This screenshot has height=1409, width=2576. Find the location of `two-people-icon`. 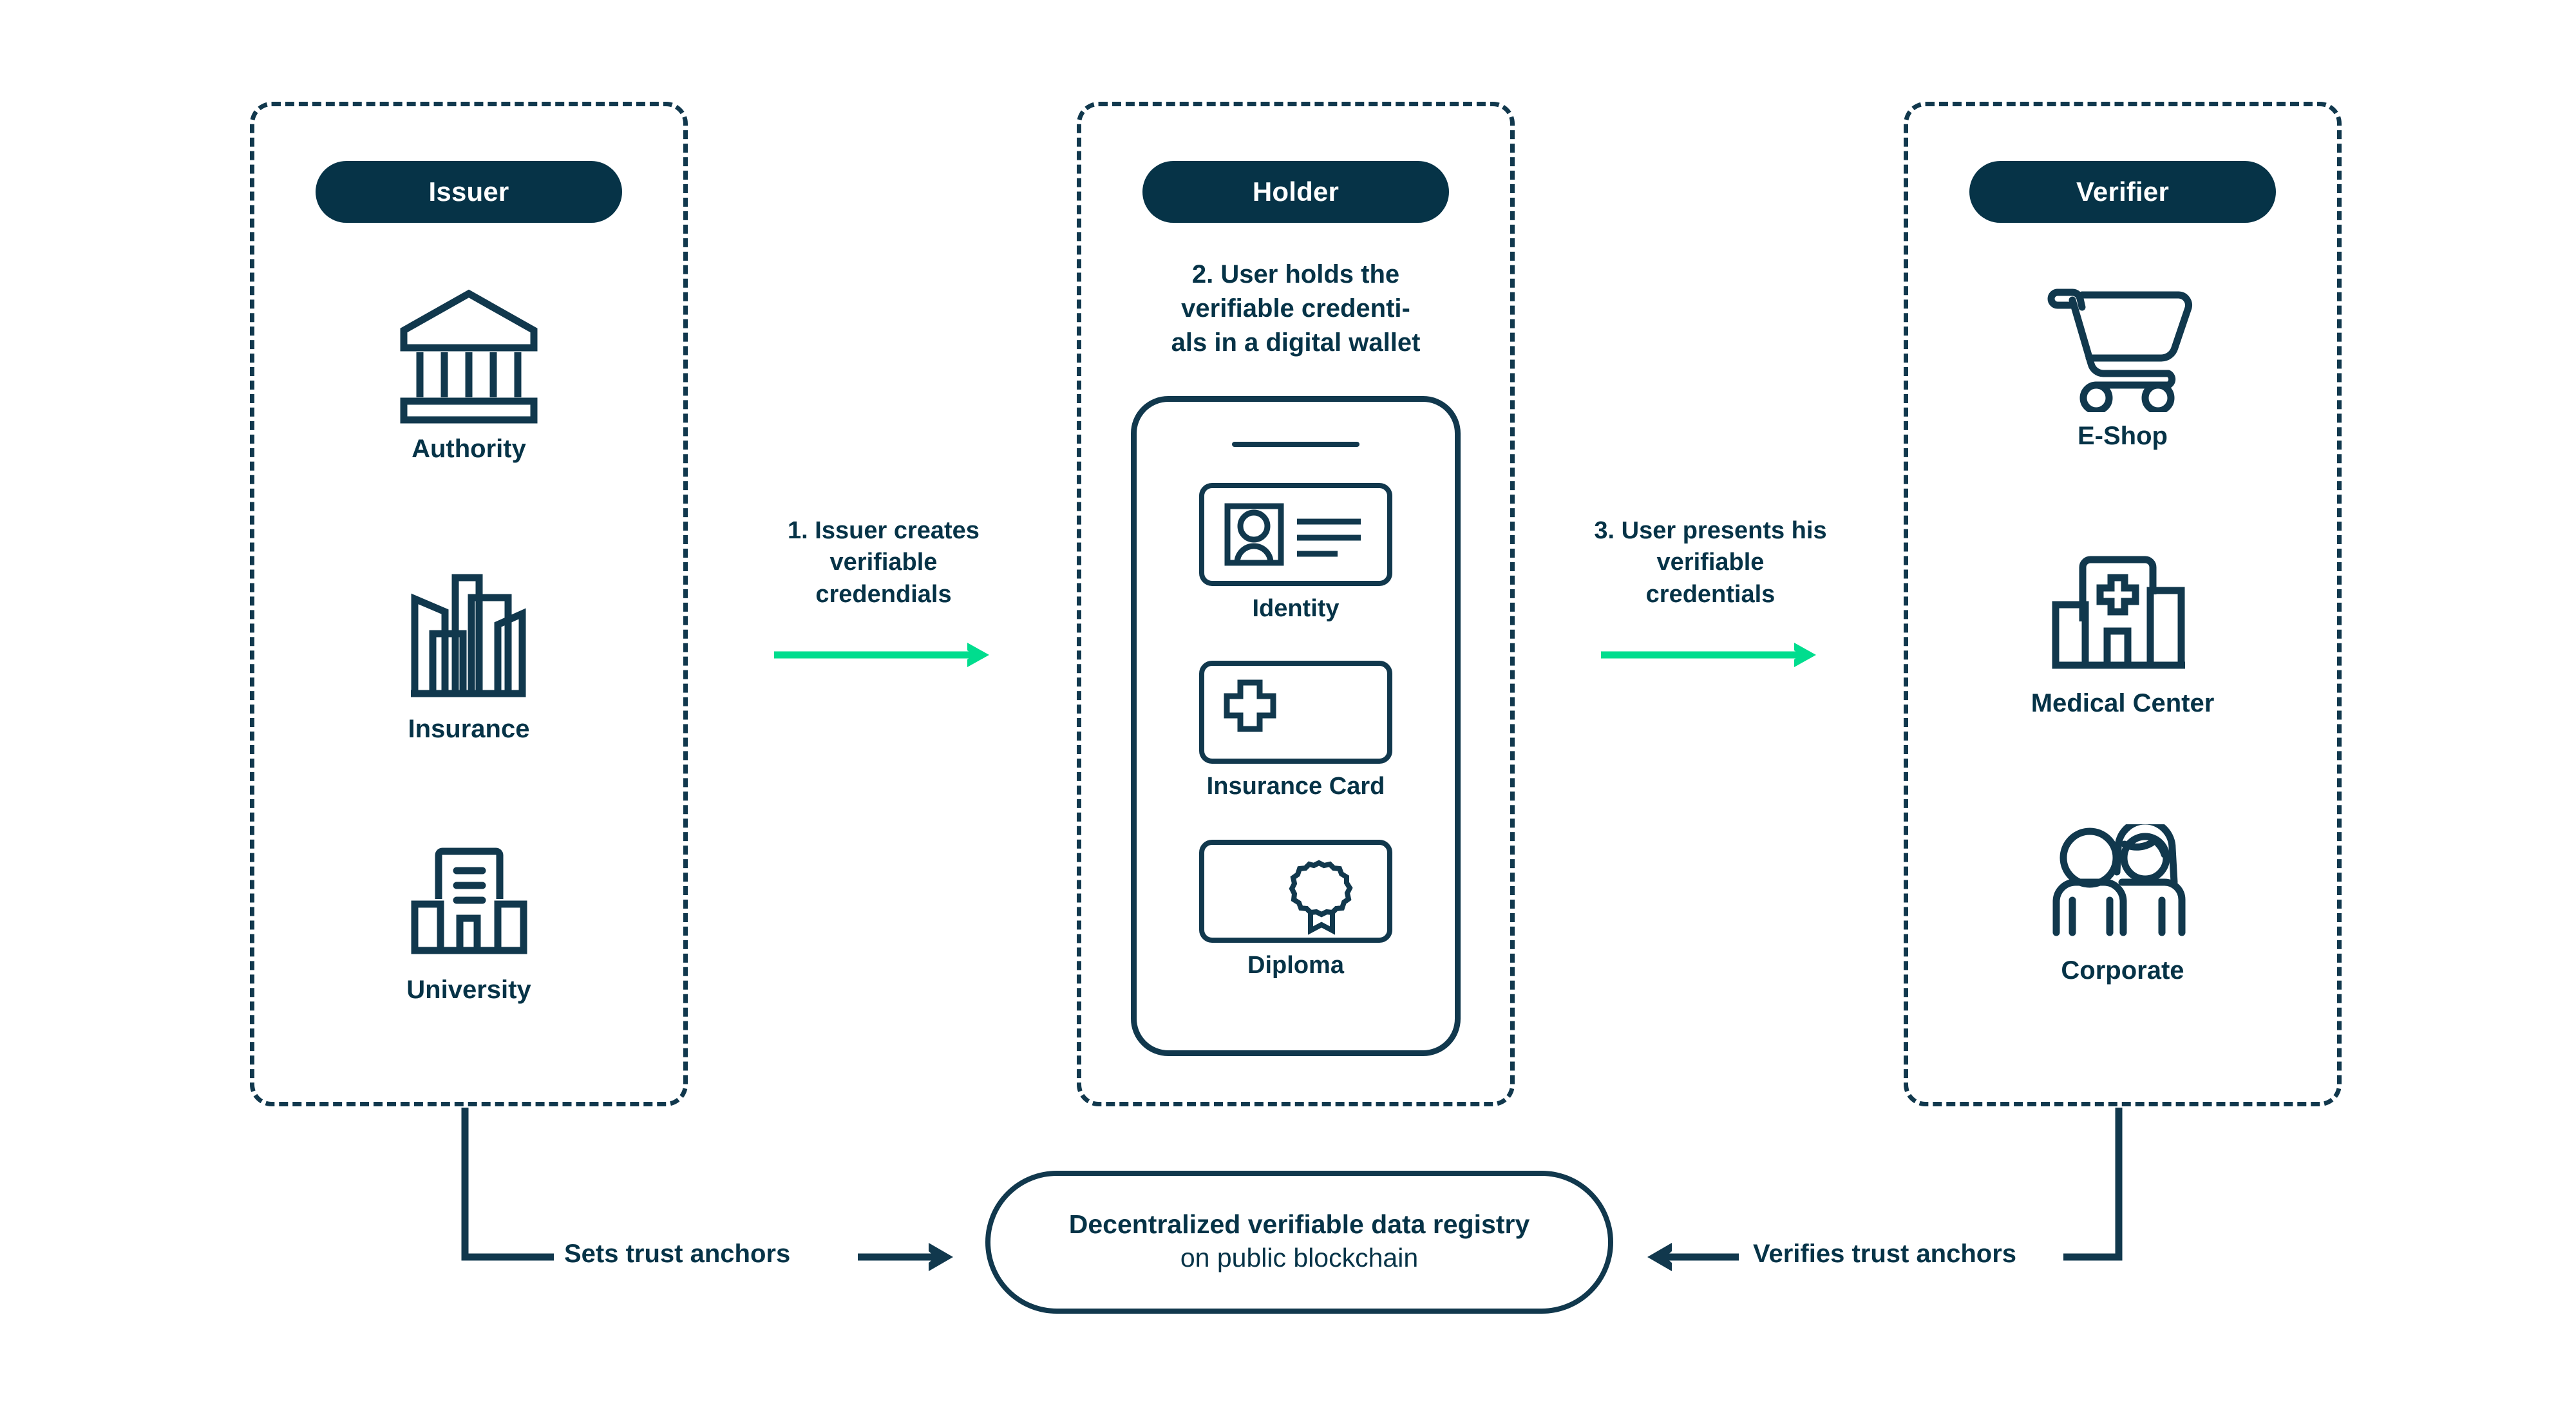

two-people-icon is located at coordinates (2122, 885).